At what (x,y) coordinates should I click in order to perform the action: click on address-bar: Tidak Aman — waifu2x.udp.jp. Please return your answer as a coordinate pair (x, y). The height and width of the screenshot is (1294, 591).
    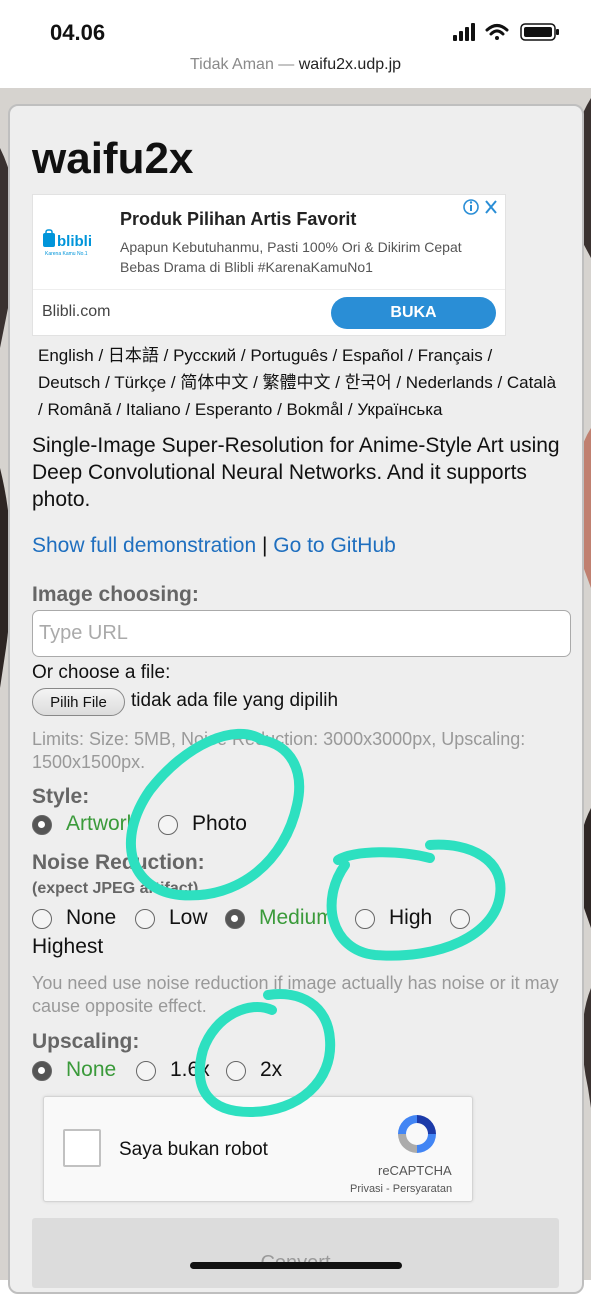
    Looking at the image, I should click on (295, 68).